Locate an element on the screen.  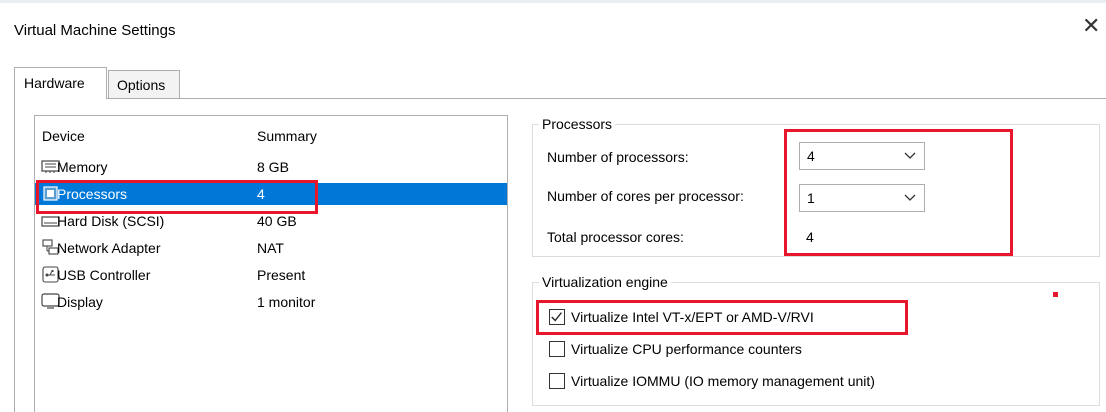
device-row-usb-controller: USB Controller Present is located at coordinates (271, 275).